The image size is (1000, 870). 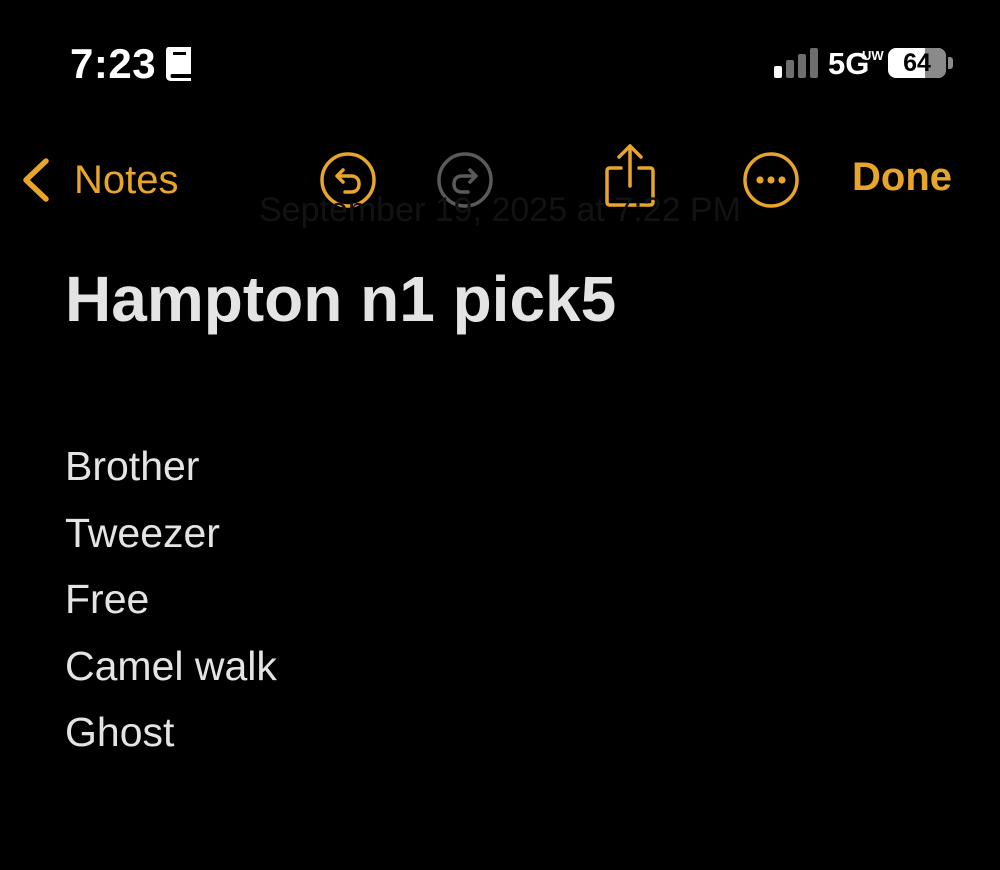 I want to click on note-date: September 19, 2025 at 7:22 PM, so click(x=500, y=210).